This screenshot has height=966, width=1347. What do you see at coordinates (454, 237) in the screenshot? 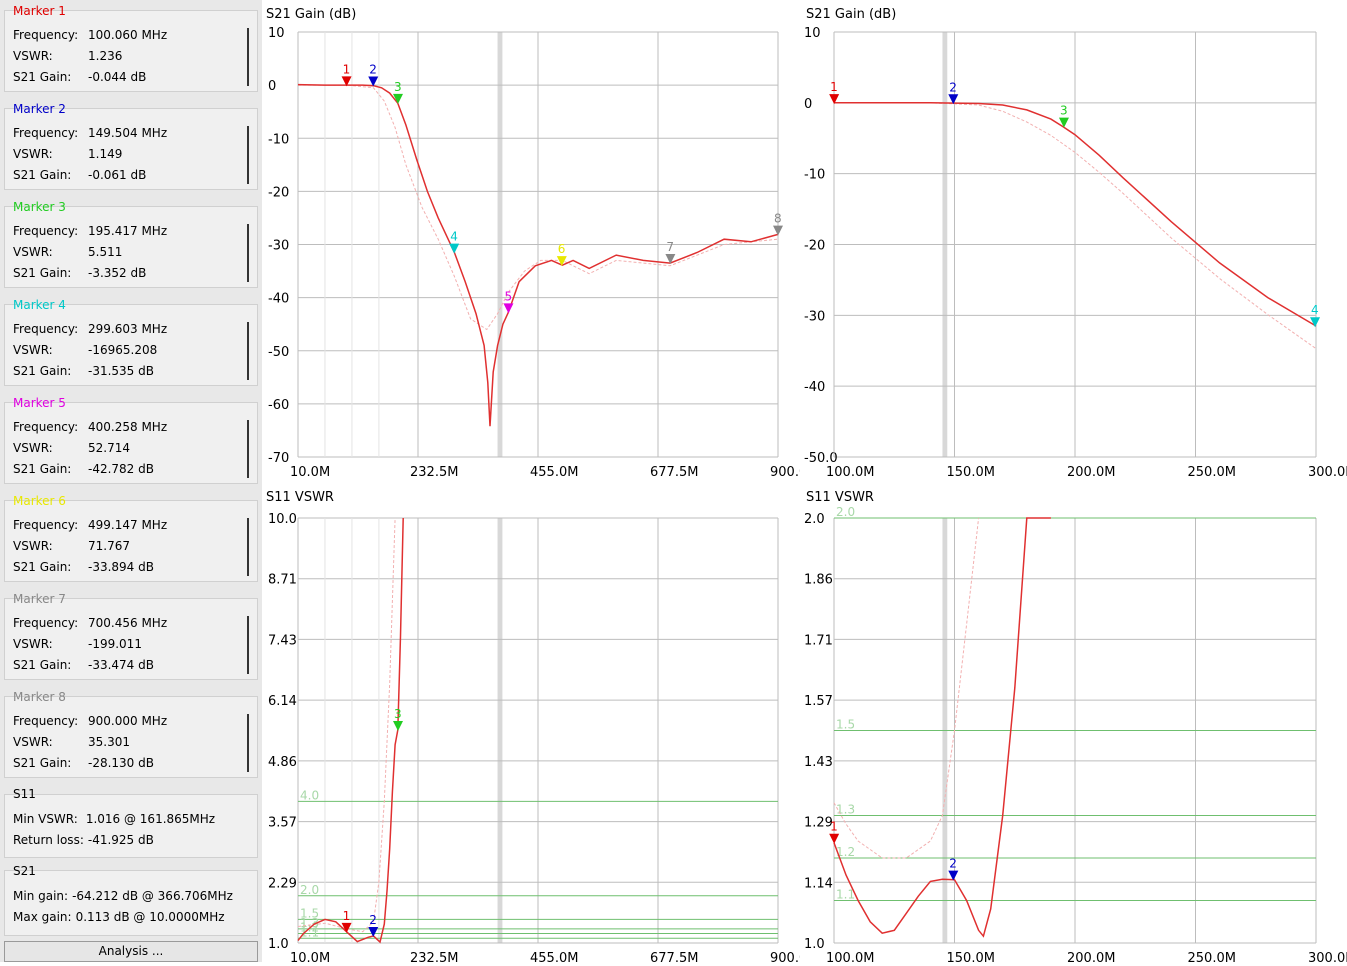
I see `marker-4-label: 4` at bounding box center [454, 237].